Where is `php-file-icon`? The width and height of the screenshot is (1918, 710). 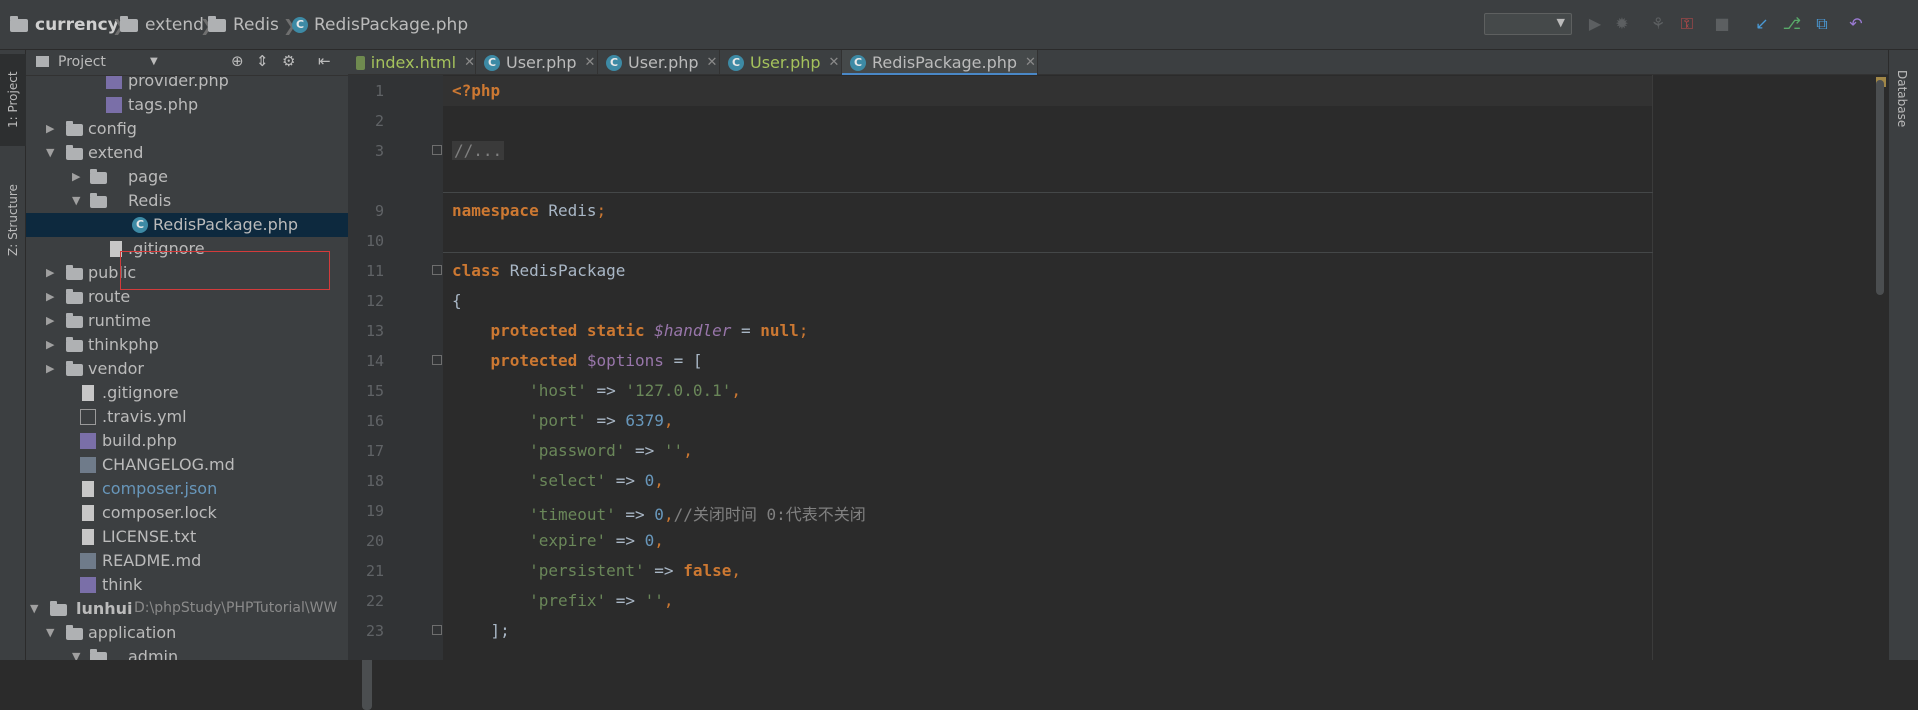
php-file-icon is located at coordinates (114, 105).